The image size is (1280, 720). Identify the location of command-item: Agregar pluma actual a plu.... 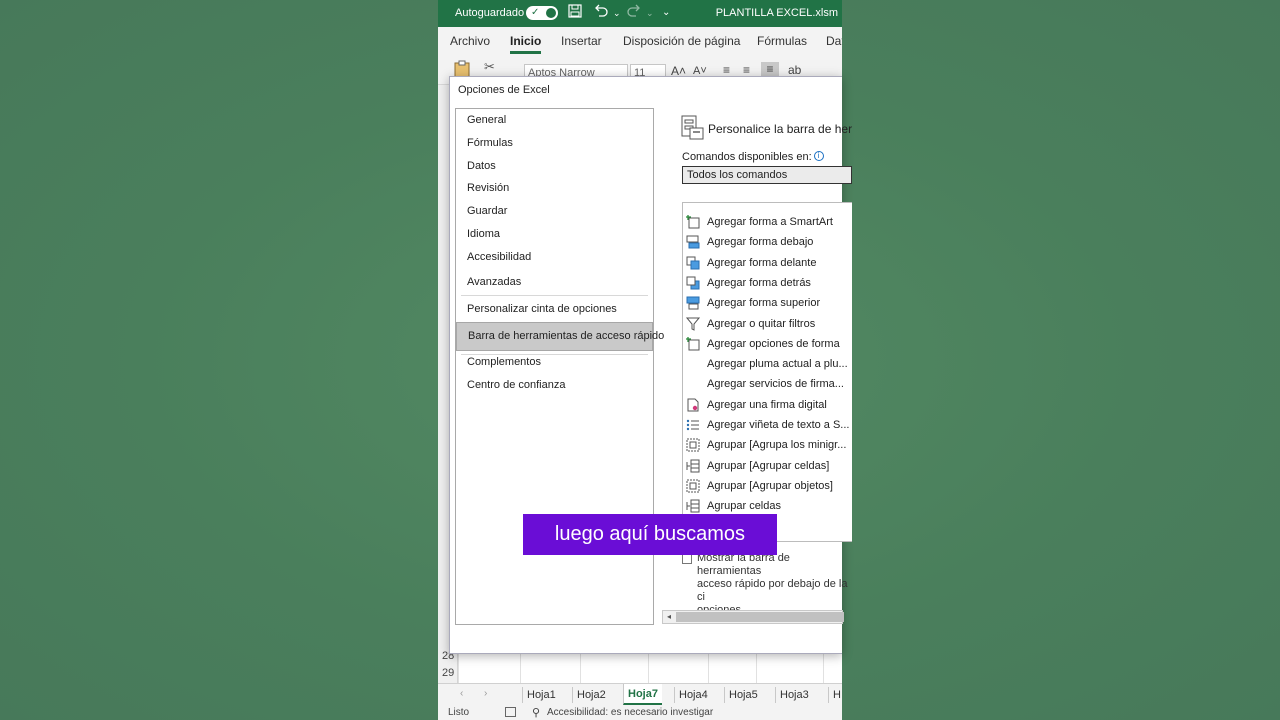
(767, 364).